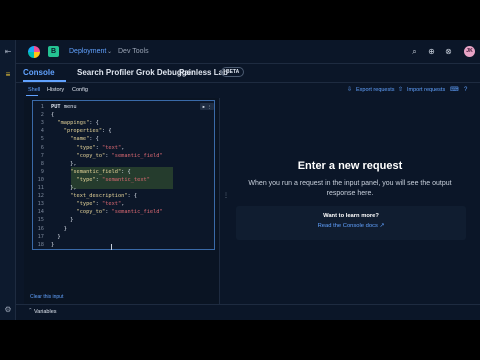 The width and height of the screenshot is (480, 360). Describe the element at coordinates (123, 139) in the screenshot. I see `code-line: 5 "name": {` at that location.